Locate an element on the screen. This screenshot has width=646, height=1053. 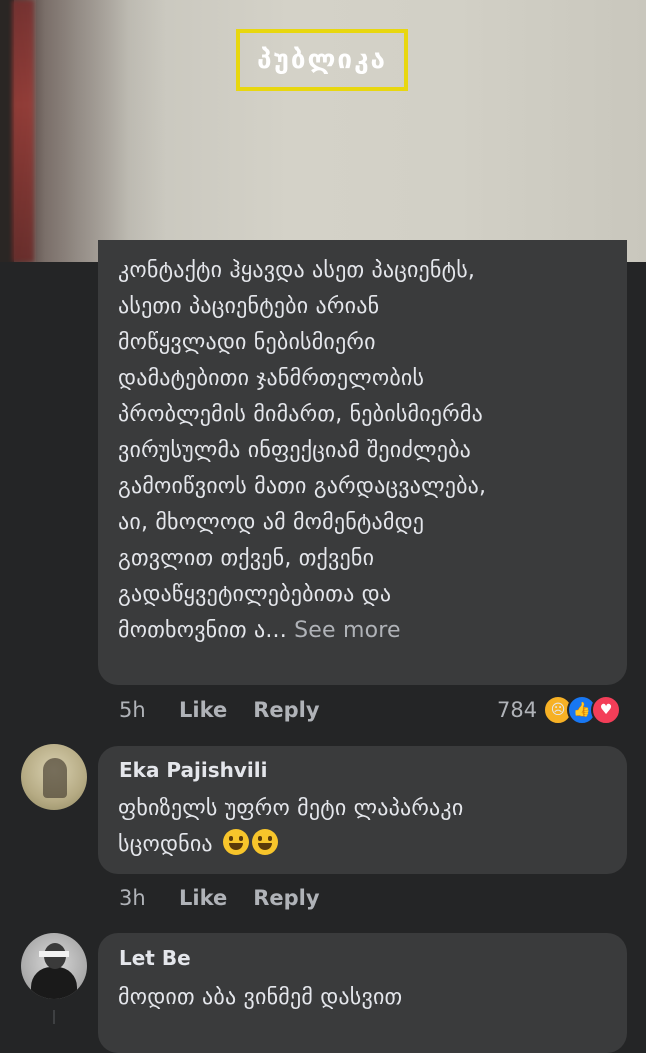
comment-actions: 5h Like Reply is located at coordinates (232, 710).